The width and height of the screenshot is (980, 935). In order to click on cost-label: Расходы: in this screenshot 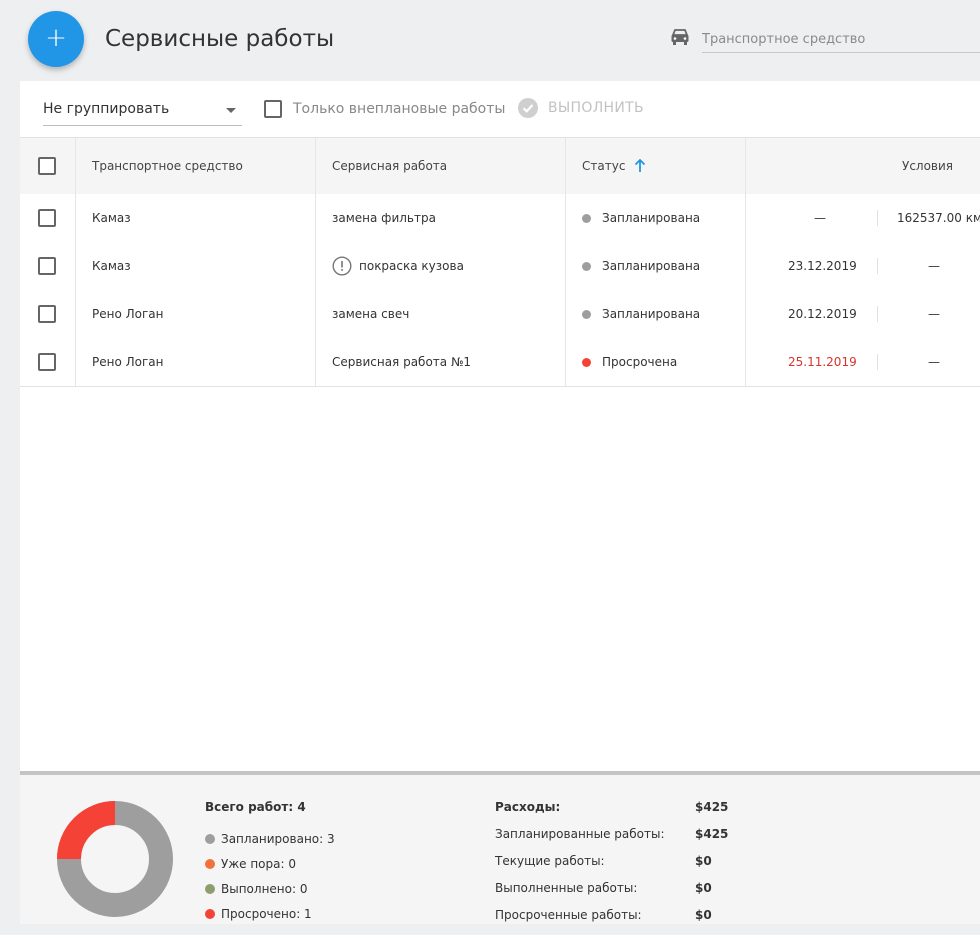, I will do `click(528, 807)`.